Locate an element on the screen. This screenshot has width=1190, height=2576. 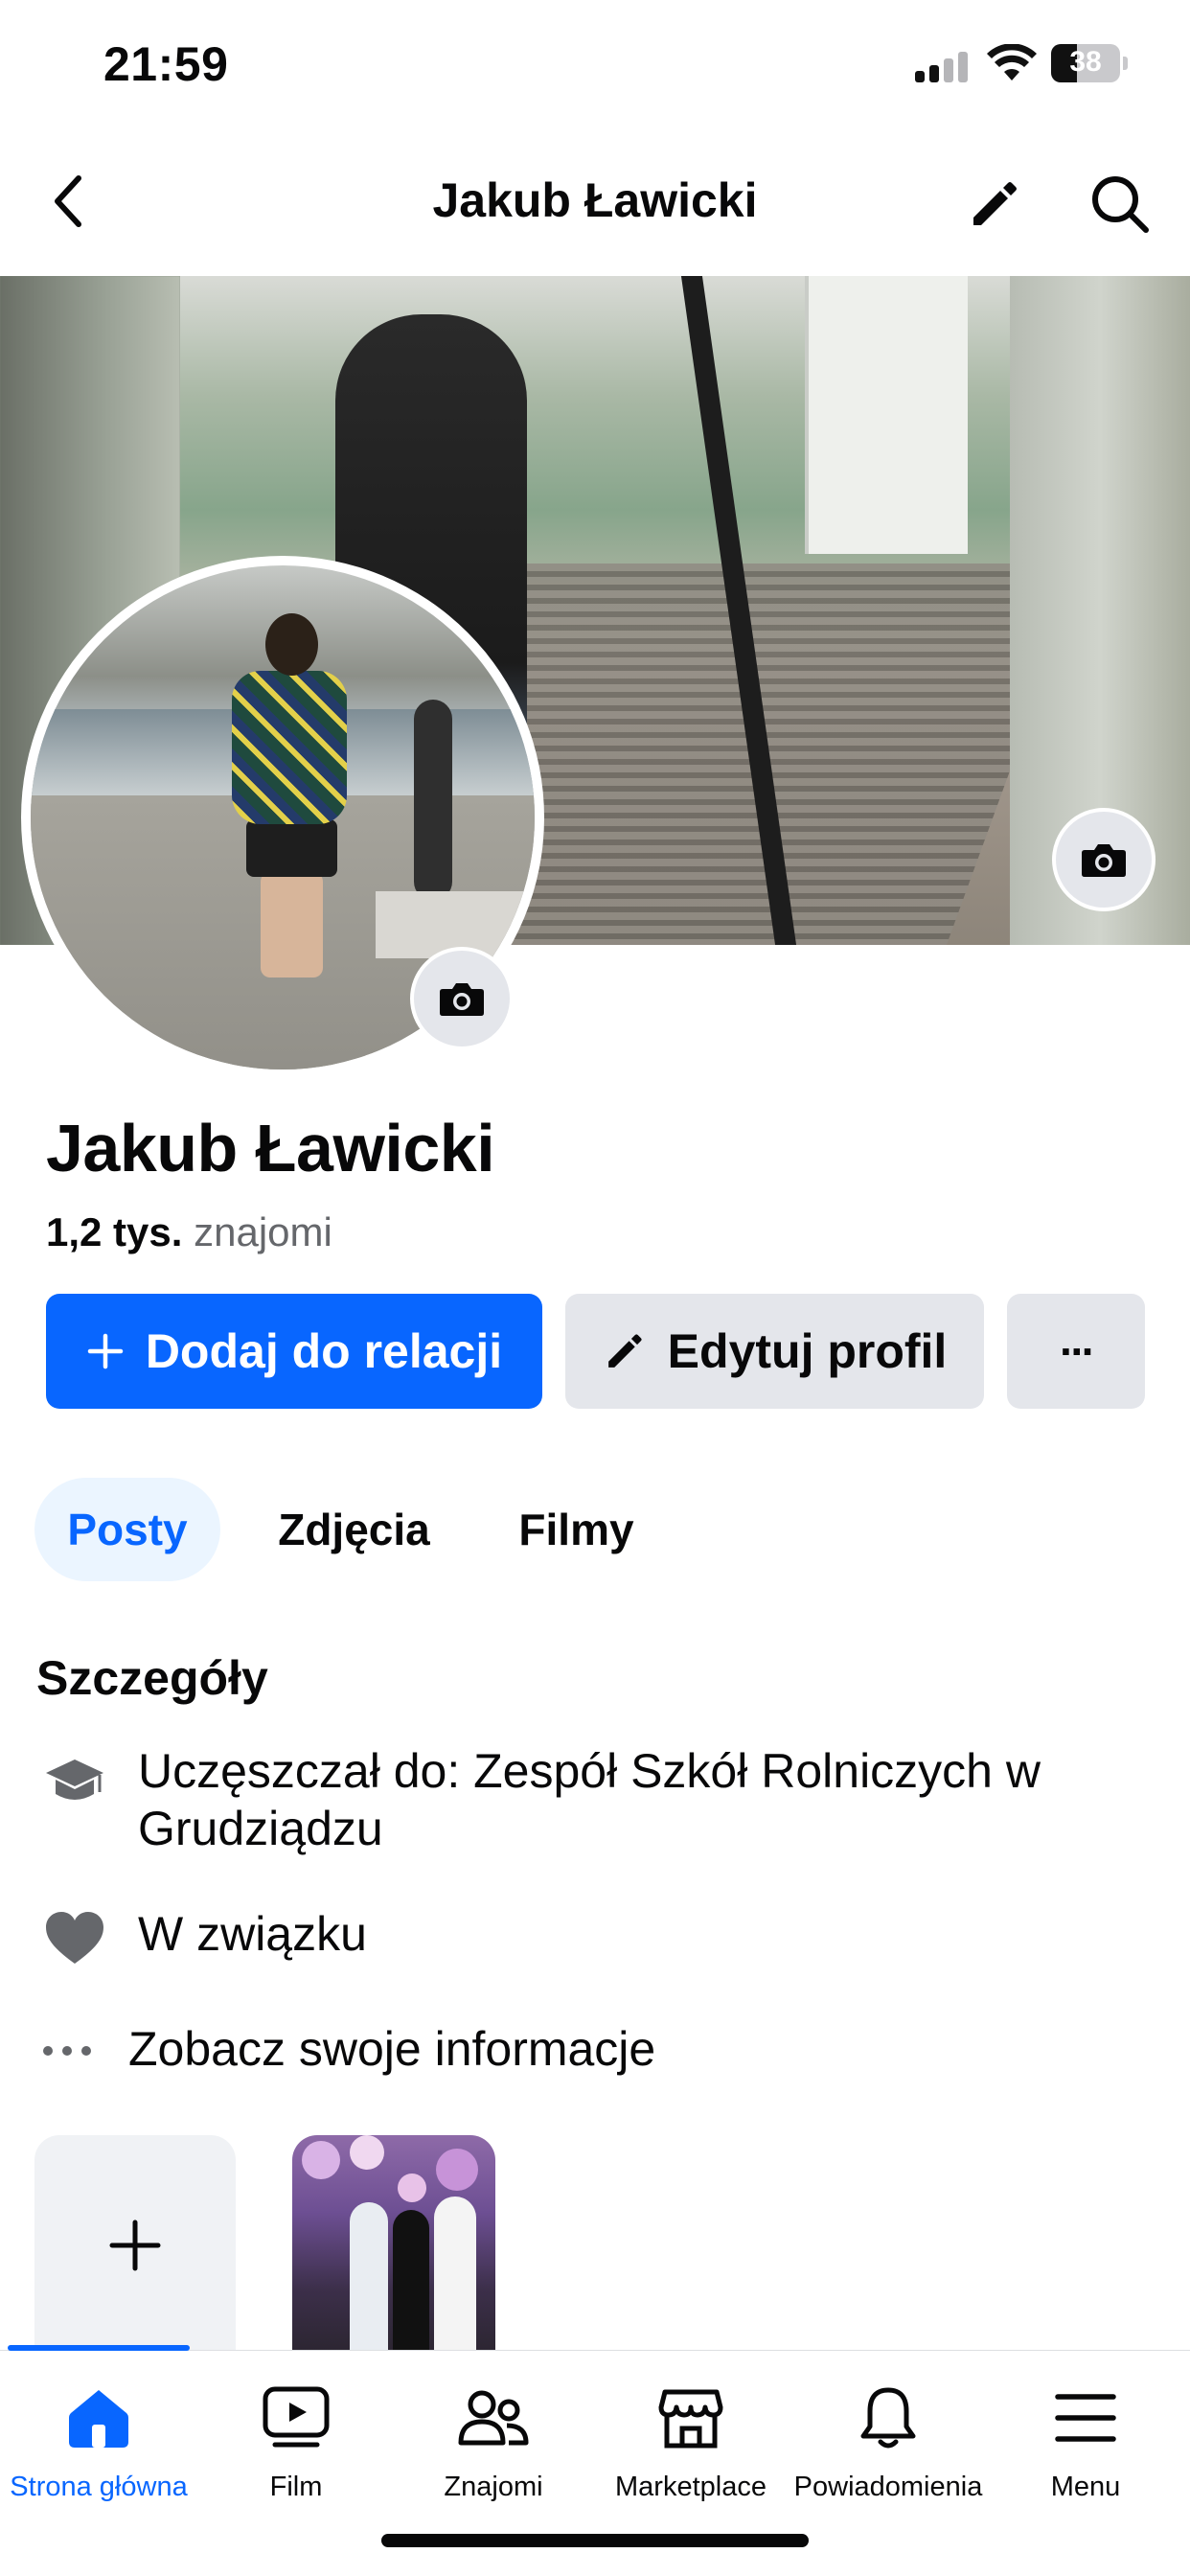
battery-icon: 38 is located at coordinates (1090, 63).